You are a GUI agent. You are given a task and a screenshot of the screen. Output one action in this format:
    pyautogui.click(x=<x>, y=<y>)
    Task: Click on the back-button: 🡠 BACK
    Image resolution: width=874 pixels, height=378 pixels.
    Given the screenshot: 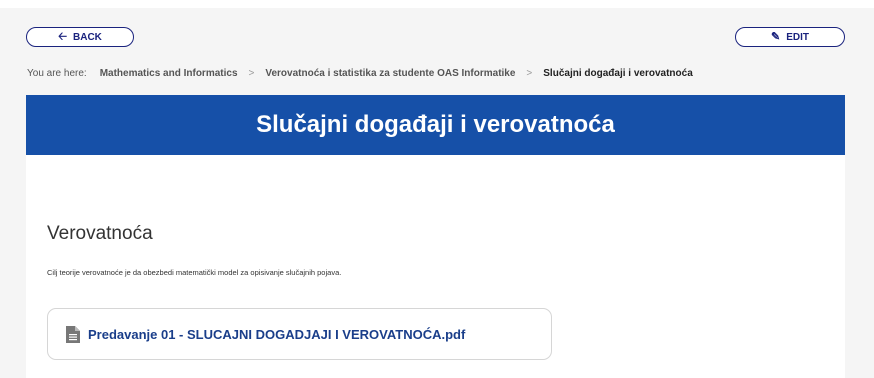 What is the action you would take?
    pyautogui.click(x=80, y=37)
    